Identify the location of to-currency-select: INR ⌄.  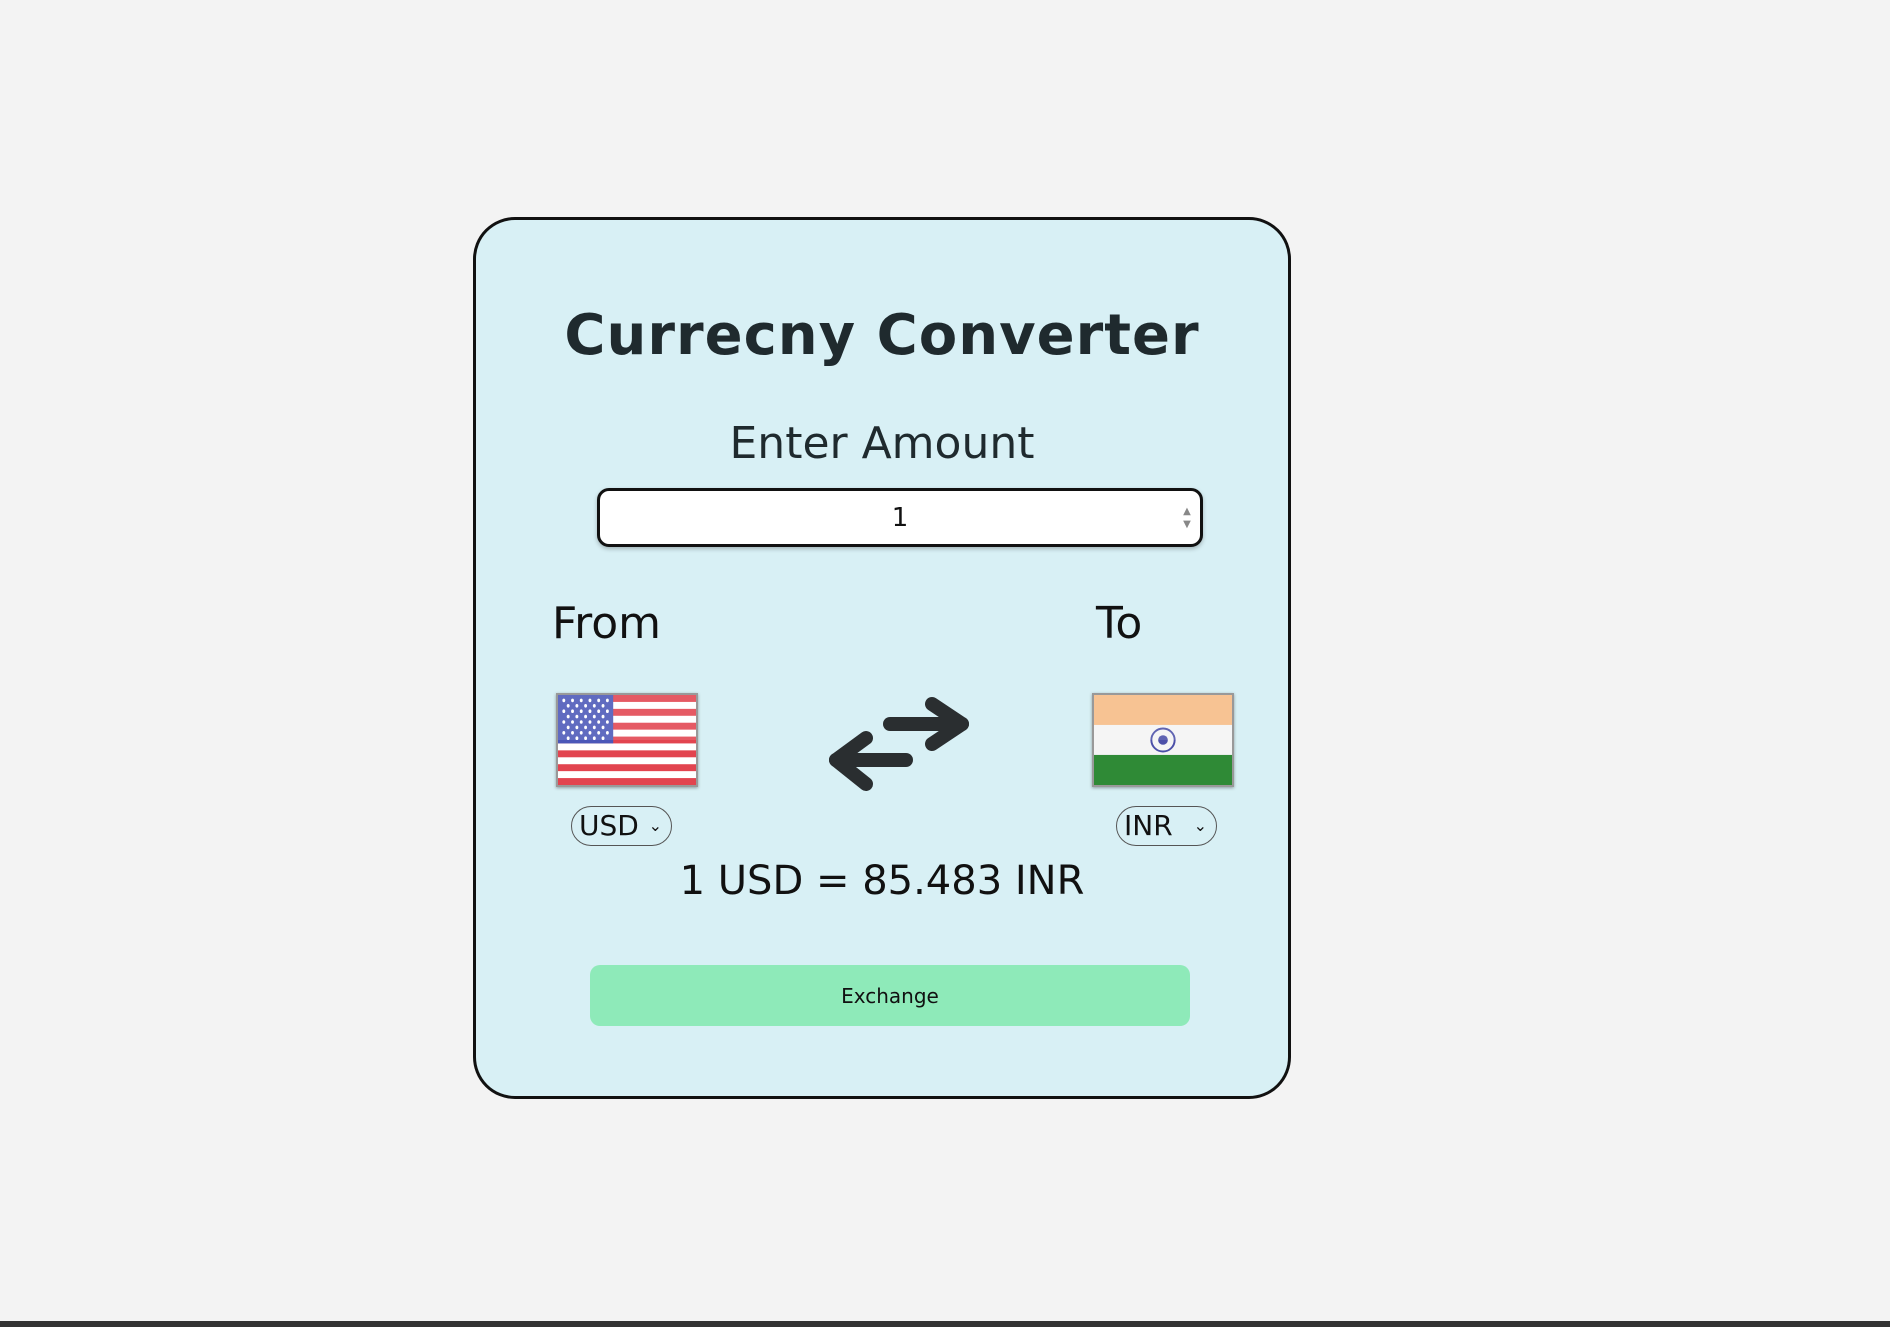
(1166, 826).